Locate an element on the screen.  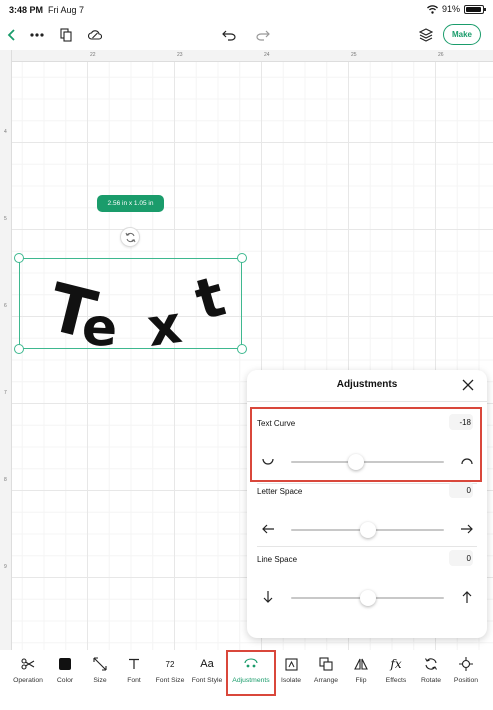
ruler-left-label: 5 is located at coordinates (5, 219).